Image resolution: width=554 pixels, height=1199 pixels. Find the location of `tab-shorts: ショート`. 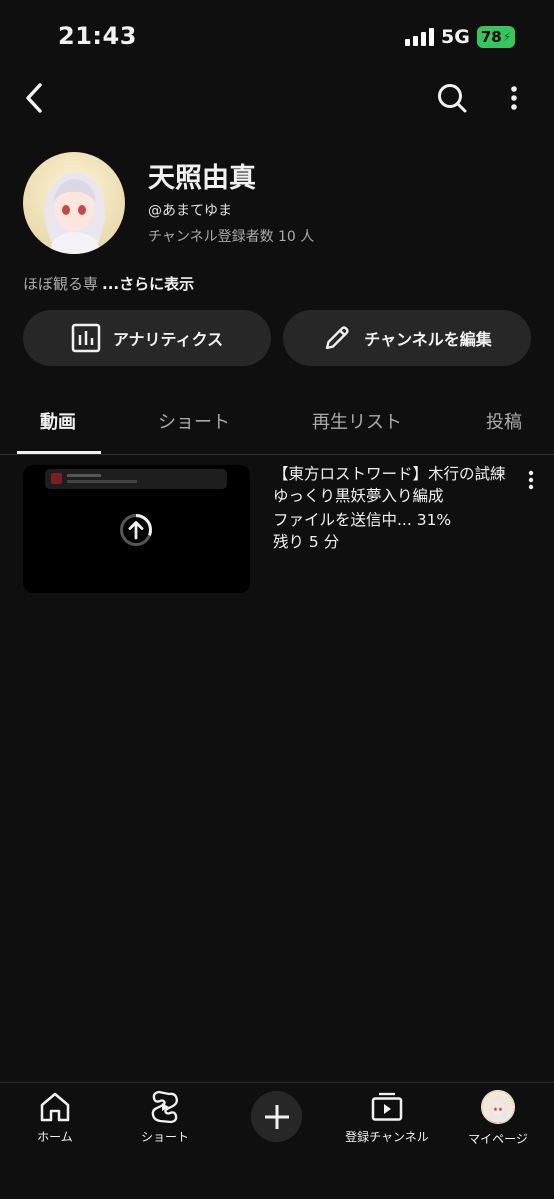

tab-shorts: ショート is located at coordinates (194, 421).